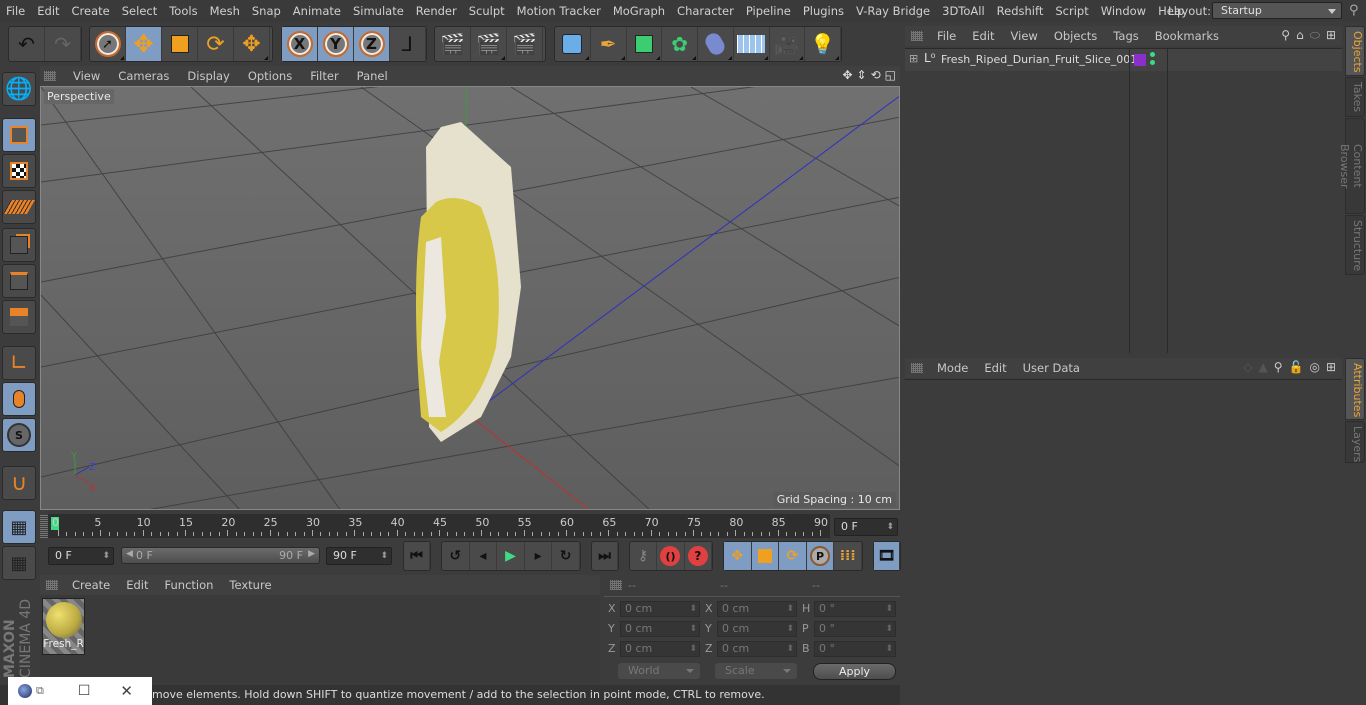  Describe the element at coordinates (189, 585) in the screenshot. I see `material-menu-function: Function` at that location.